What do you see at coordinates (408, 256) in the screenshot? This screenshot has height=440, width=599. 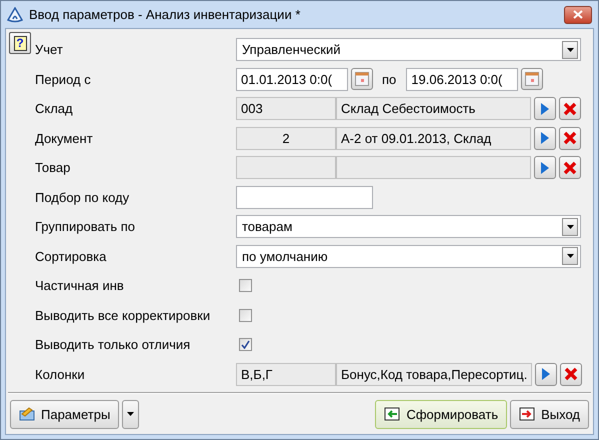 I see `dropdown-field: по умолчанию` at bounding box center [408, 256].